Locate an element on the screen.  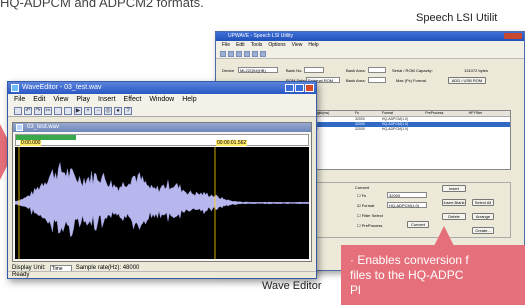
lsi-menu-edit: Edit is located at coordinates (240, 45).